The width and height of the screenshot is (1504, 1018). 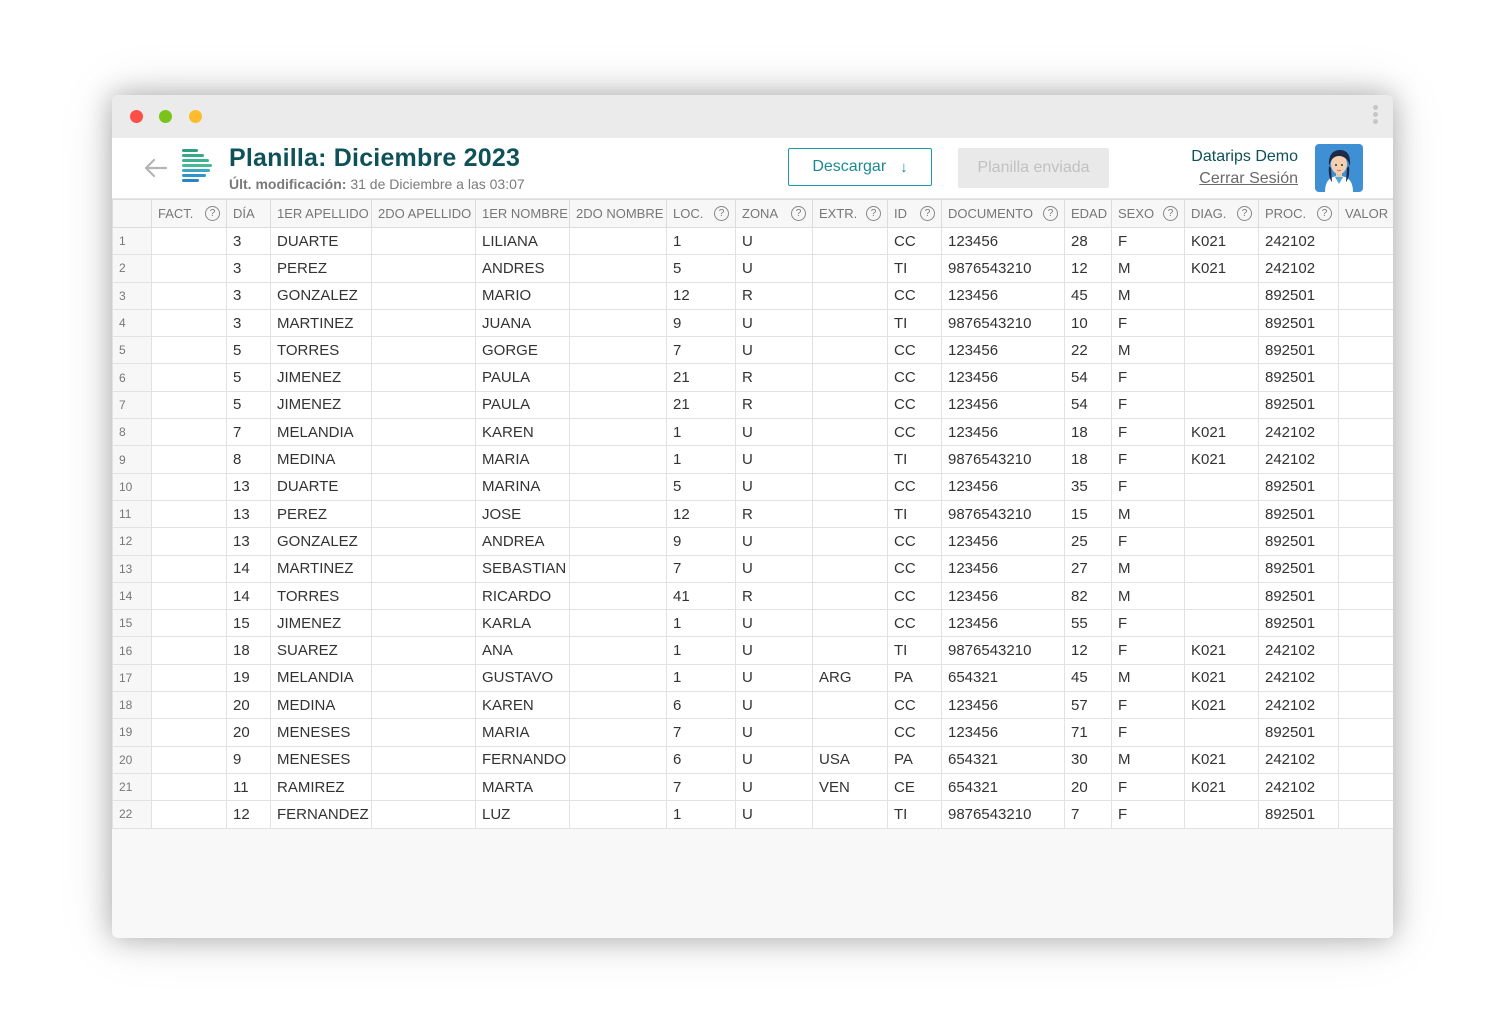 What do you see at coordinates (1088, 623) in the screenshot?
I see `table-cell: 55` at bounding box center [1088, 623].